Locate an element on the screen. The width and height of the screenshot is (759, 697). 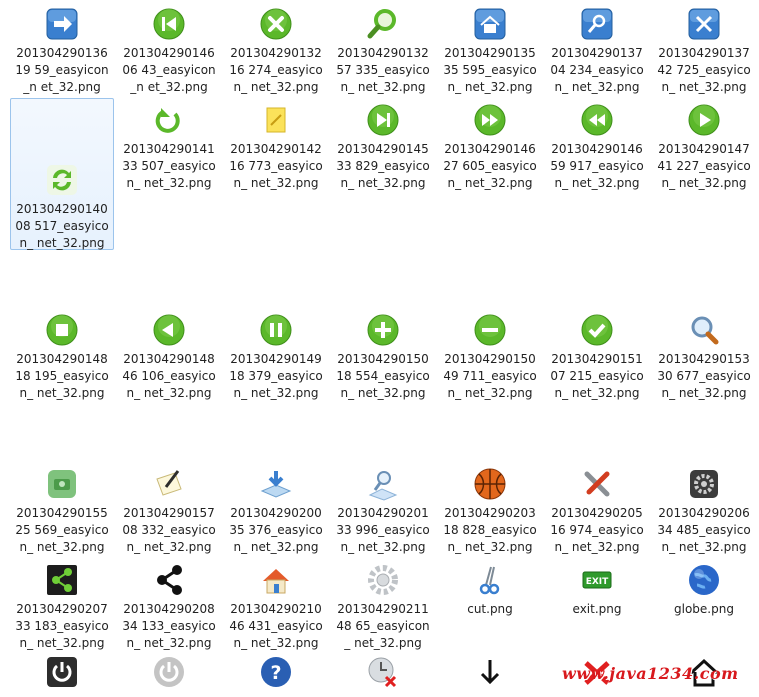
close-circle-icon is located at coordinates (276, 24).